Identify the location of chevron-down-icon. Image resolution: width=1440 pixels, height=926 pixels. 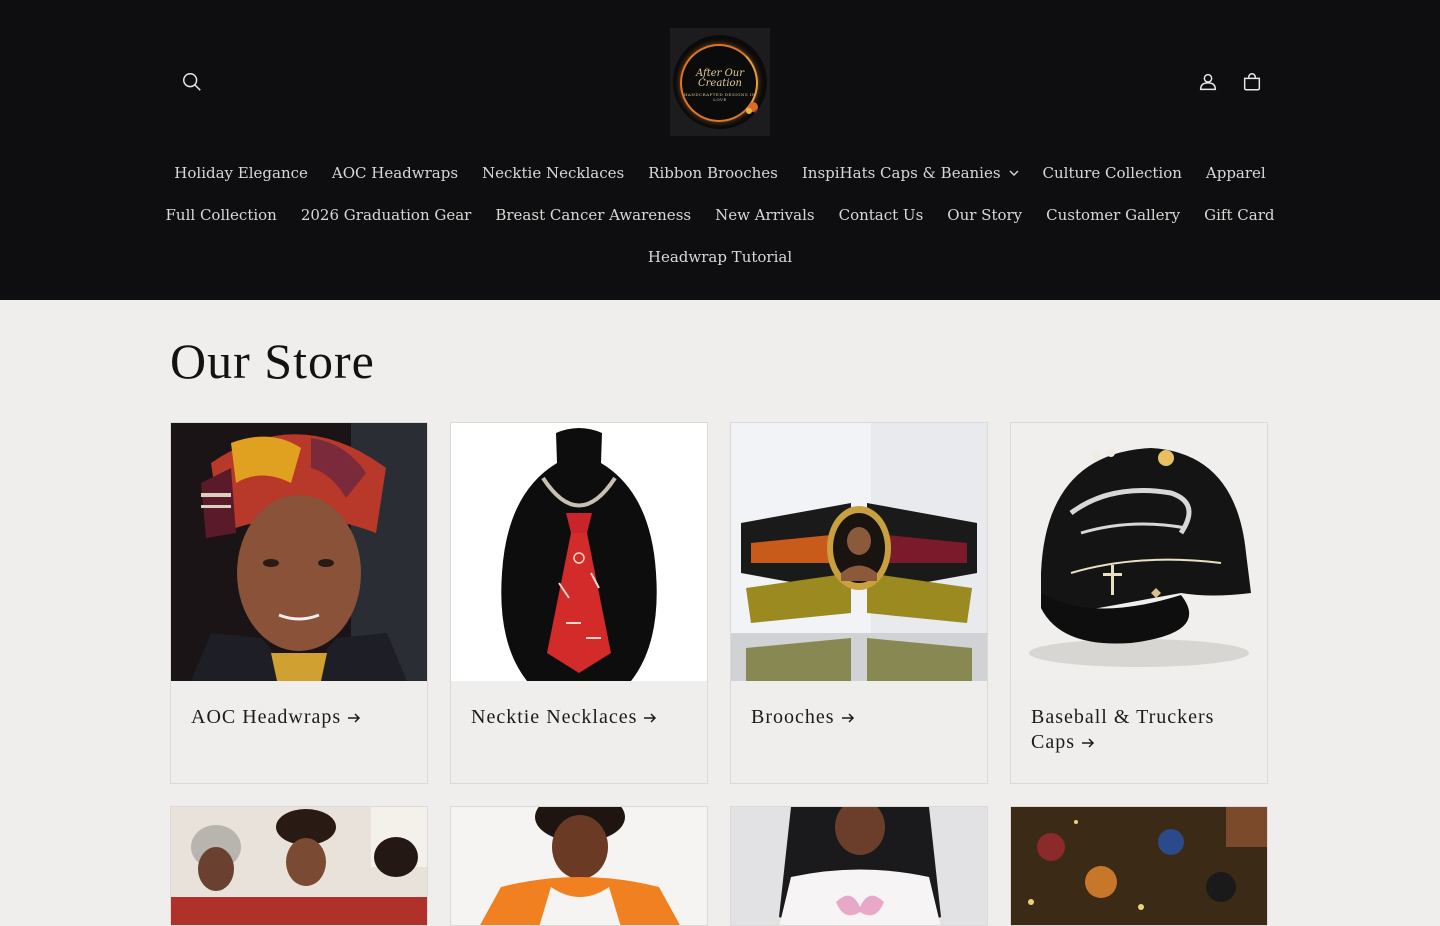
(1014, 173).